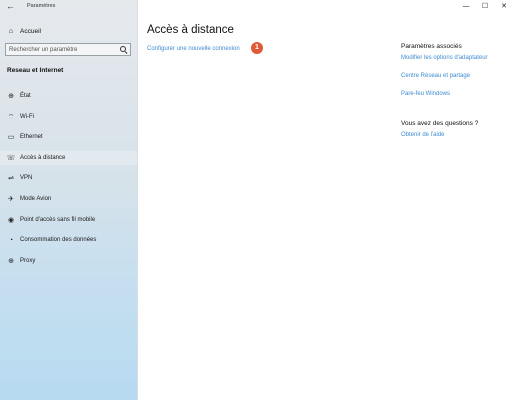 This screenshot has height=400, width=515. I want to click on minimize-button: —, so click(466, 7).